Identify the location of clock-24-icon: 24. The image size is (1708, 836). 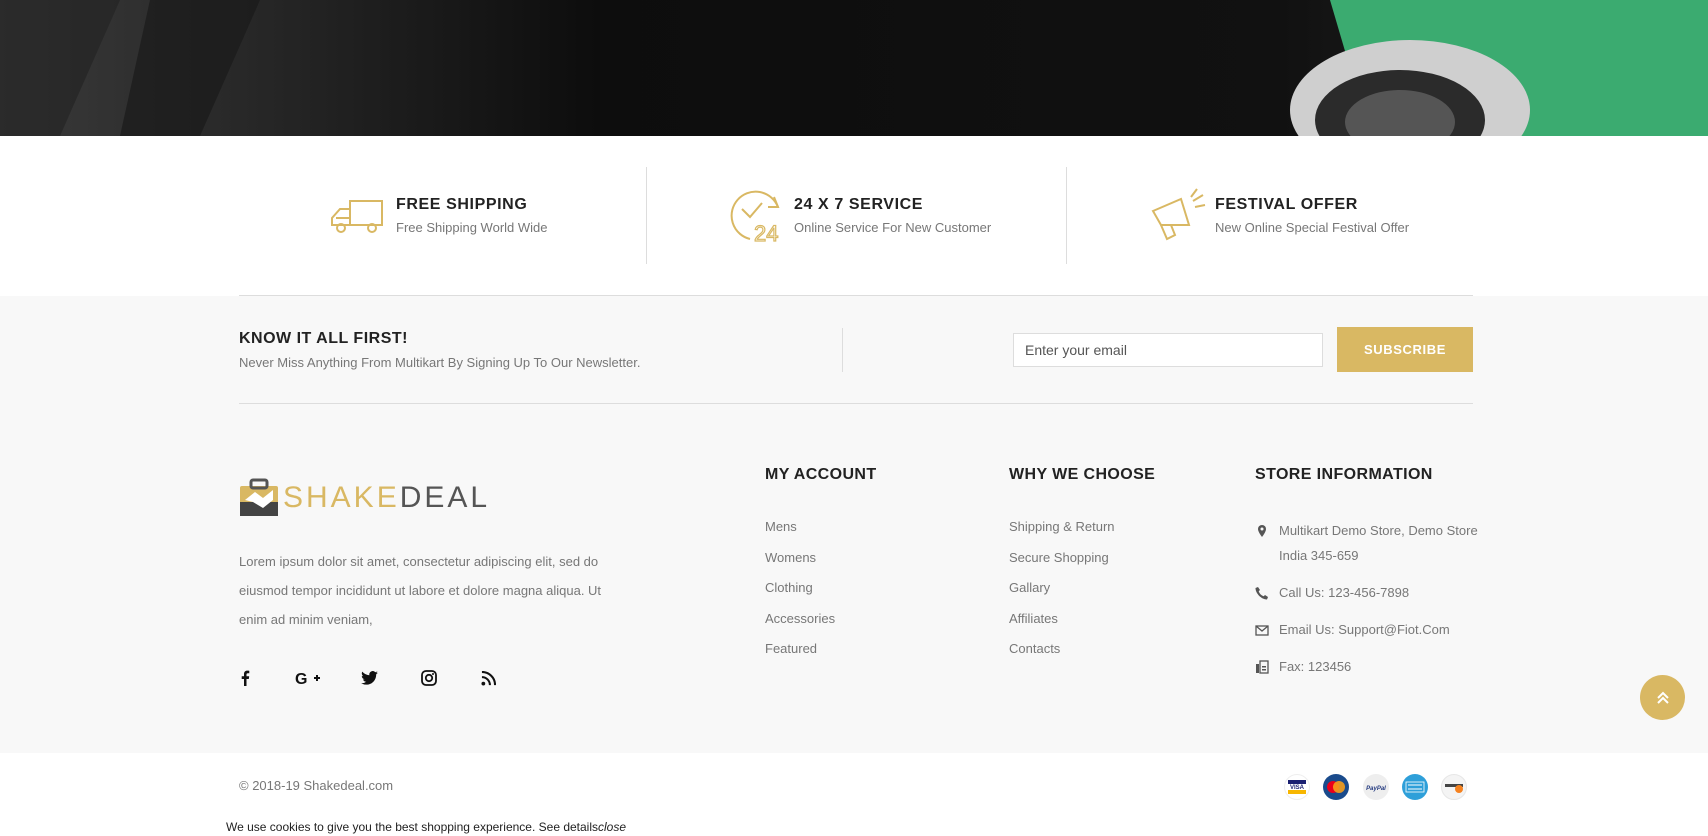
(755, 217).